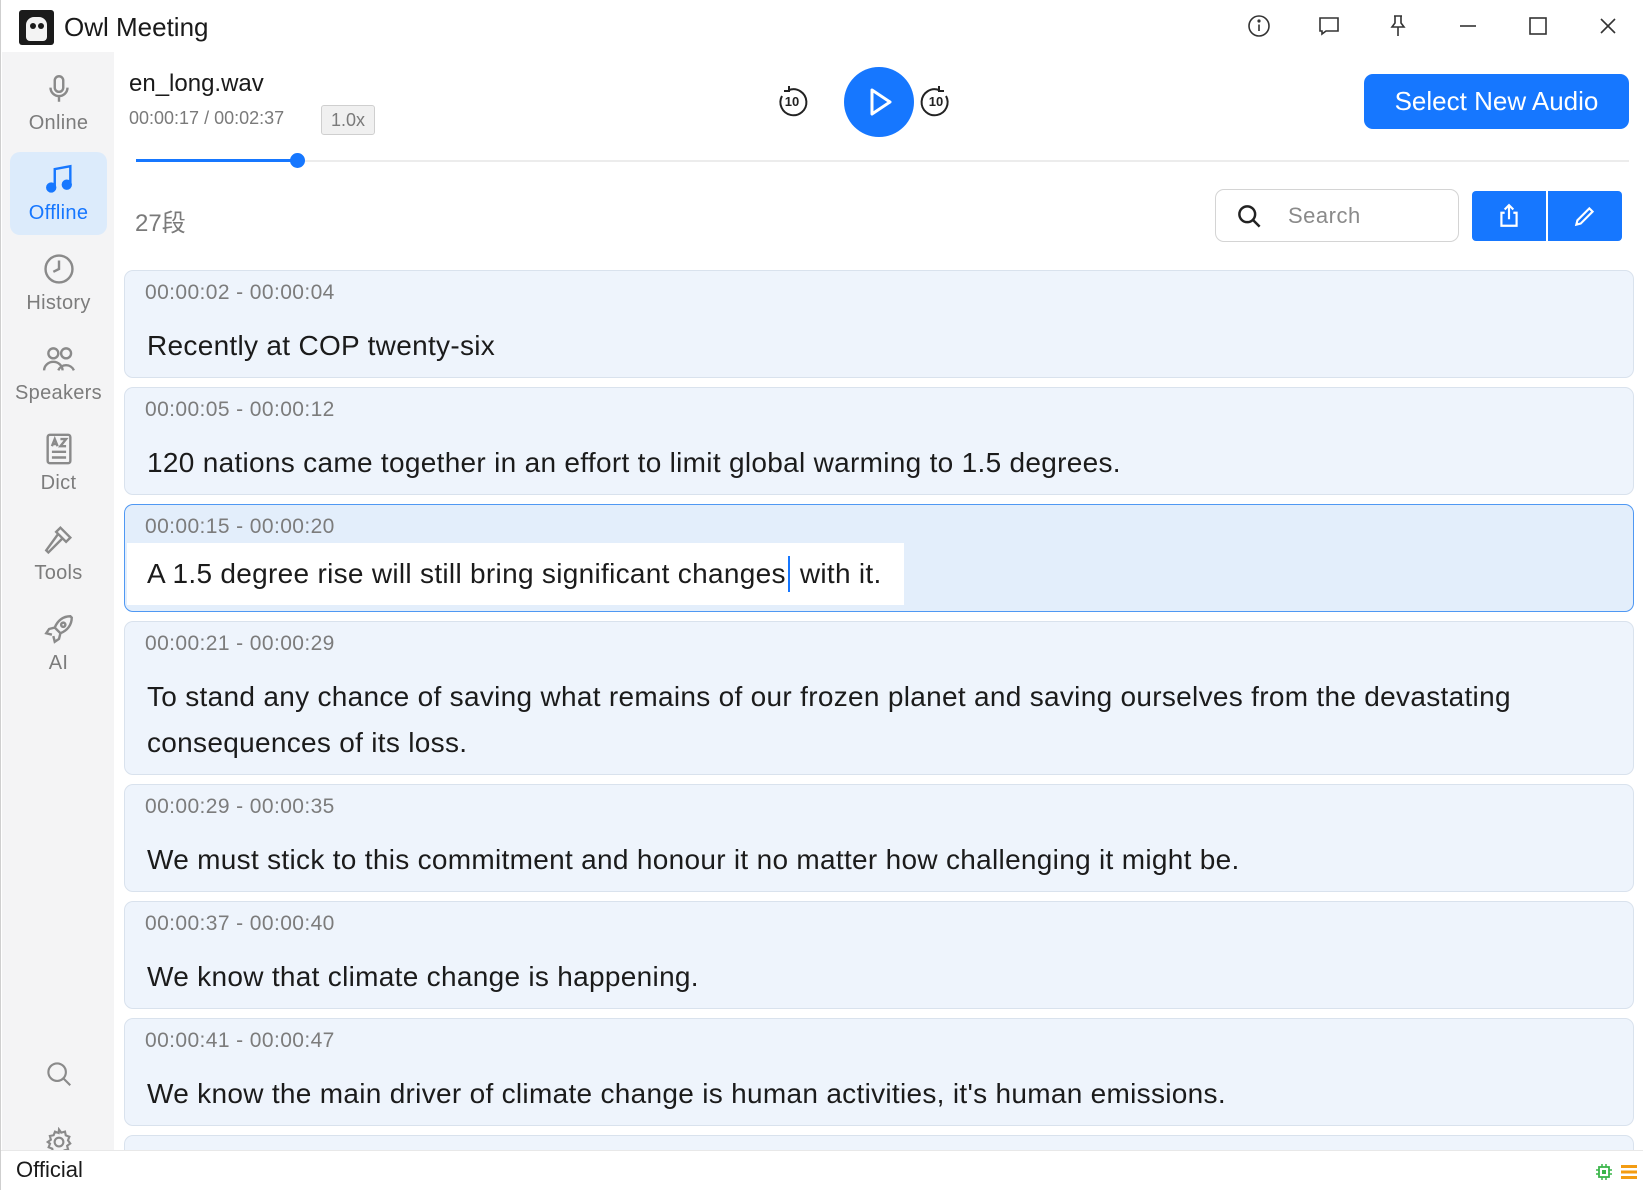 Image resolution: width=1643 pixels, height=1190 pixels. Describe the element at coordinates (240, 292) in the screenshot. I see `segment-time: 00:00:02 - 00:00:04` at that location.